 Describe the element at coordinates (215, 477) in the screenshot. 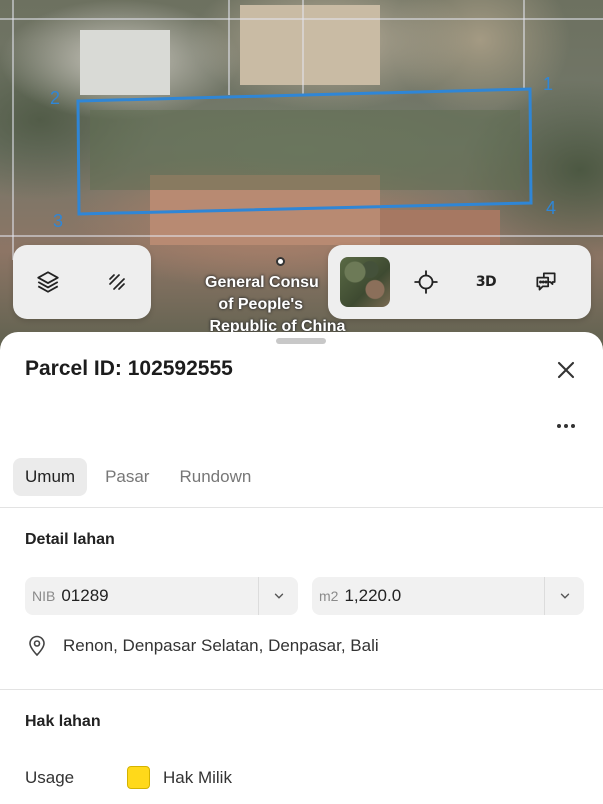

I see `tab-rundown: Rundown` at that location.